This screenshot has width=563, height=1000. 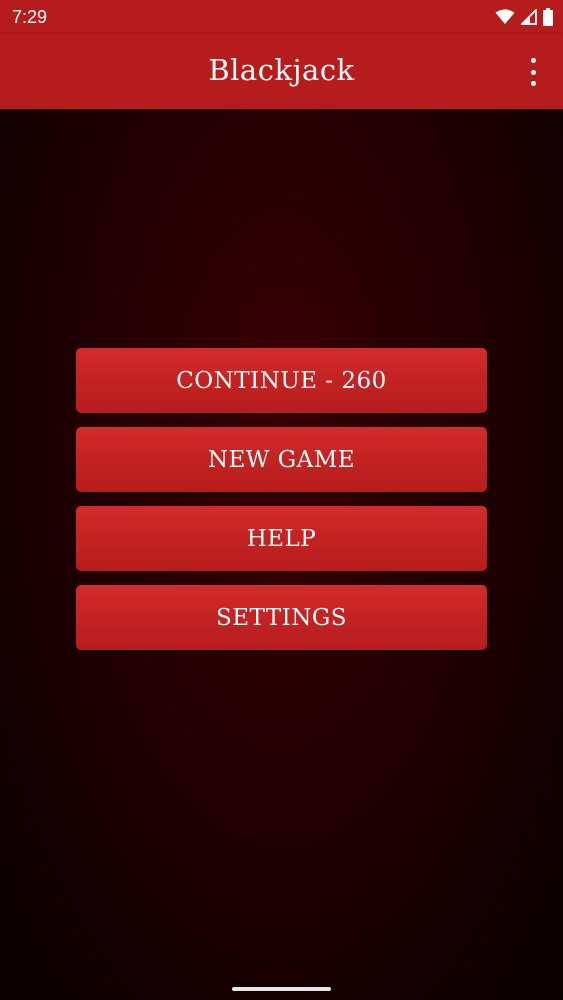 I want to click on wifi-icon, so click(x=505, y=16).